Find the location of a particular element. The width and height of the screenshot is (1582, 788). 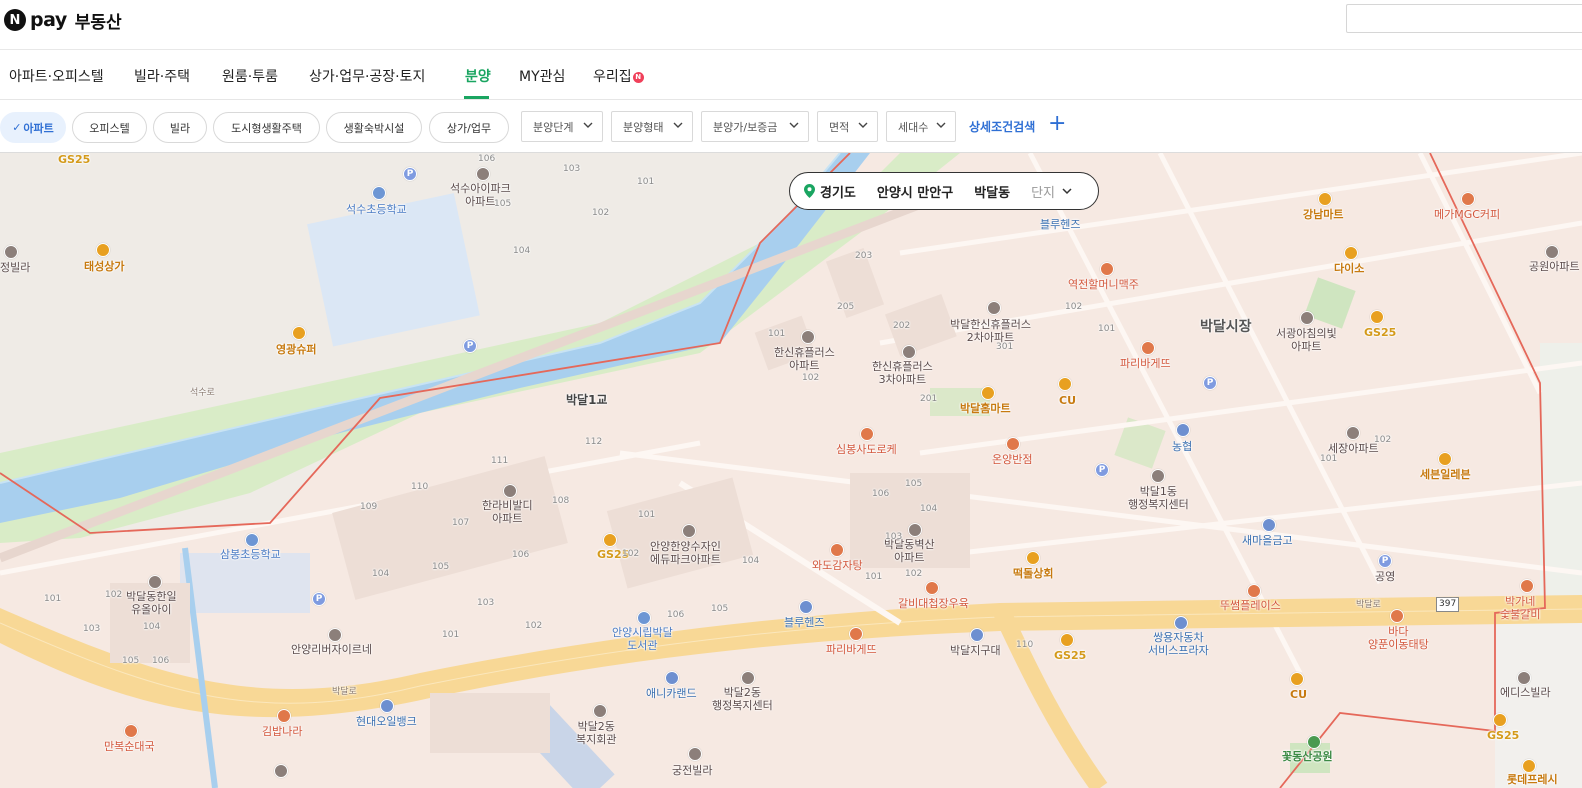

search-input is located at coordinates (1464, 18).